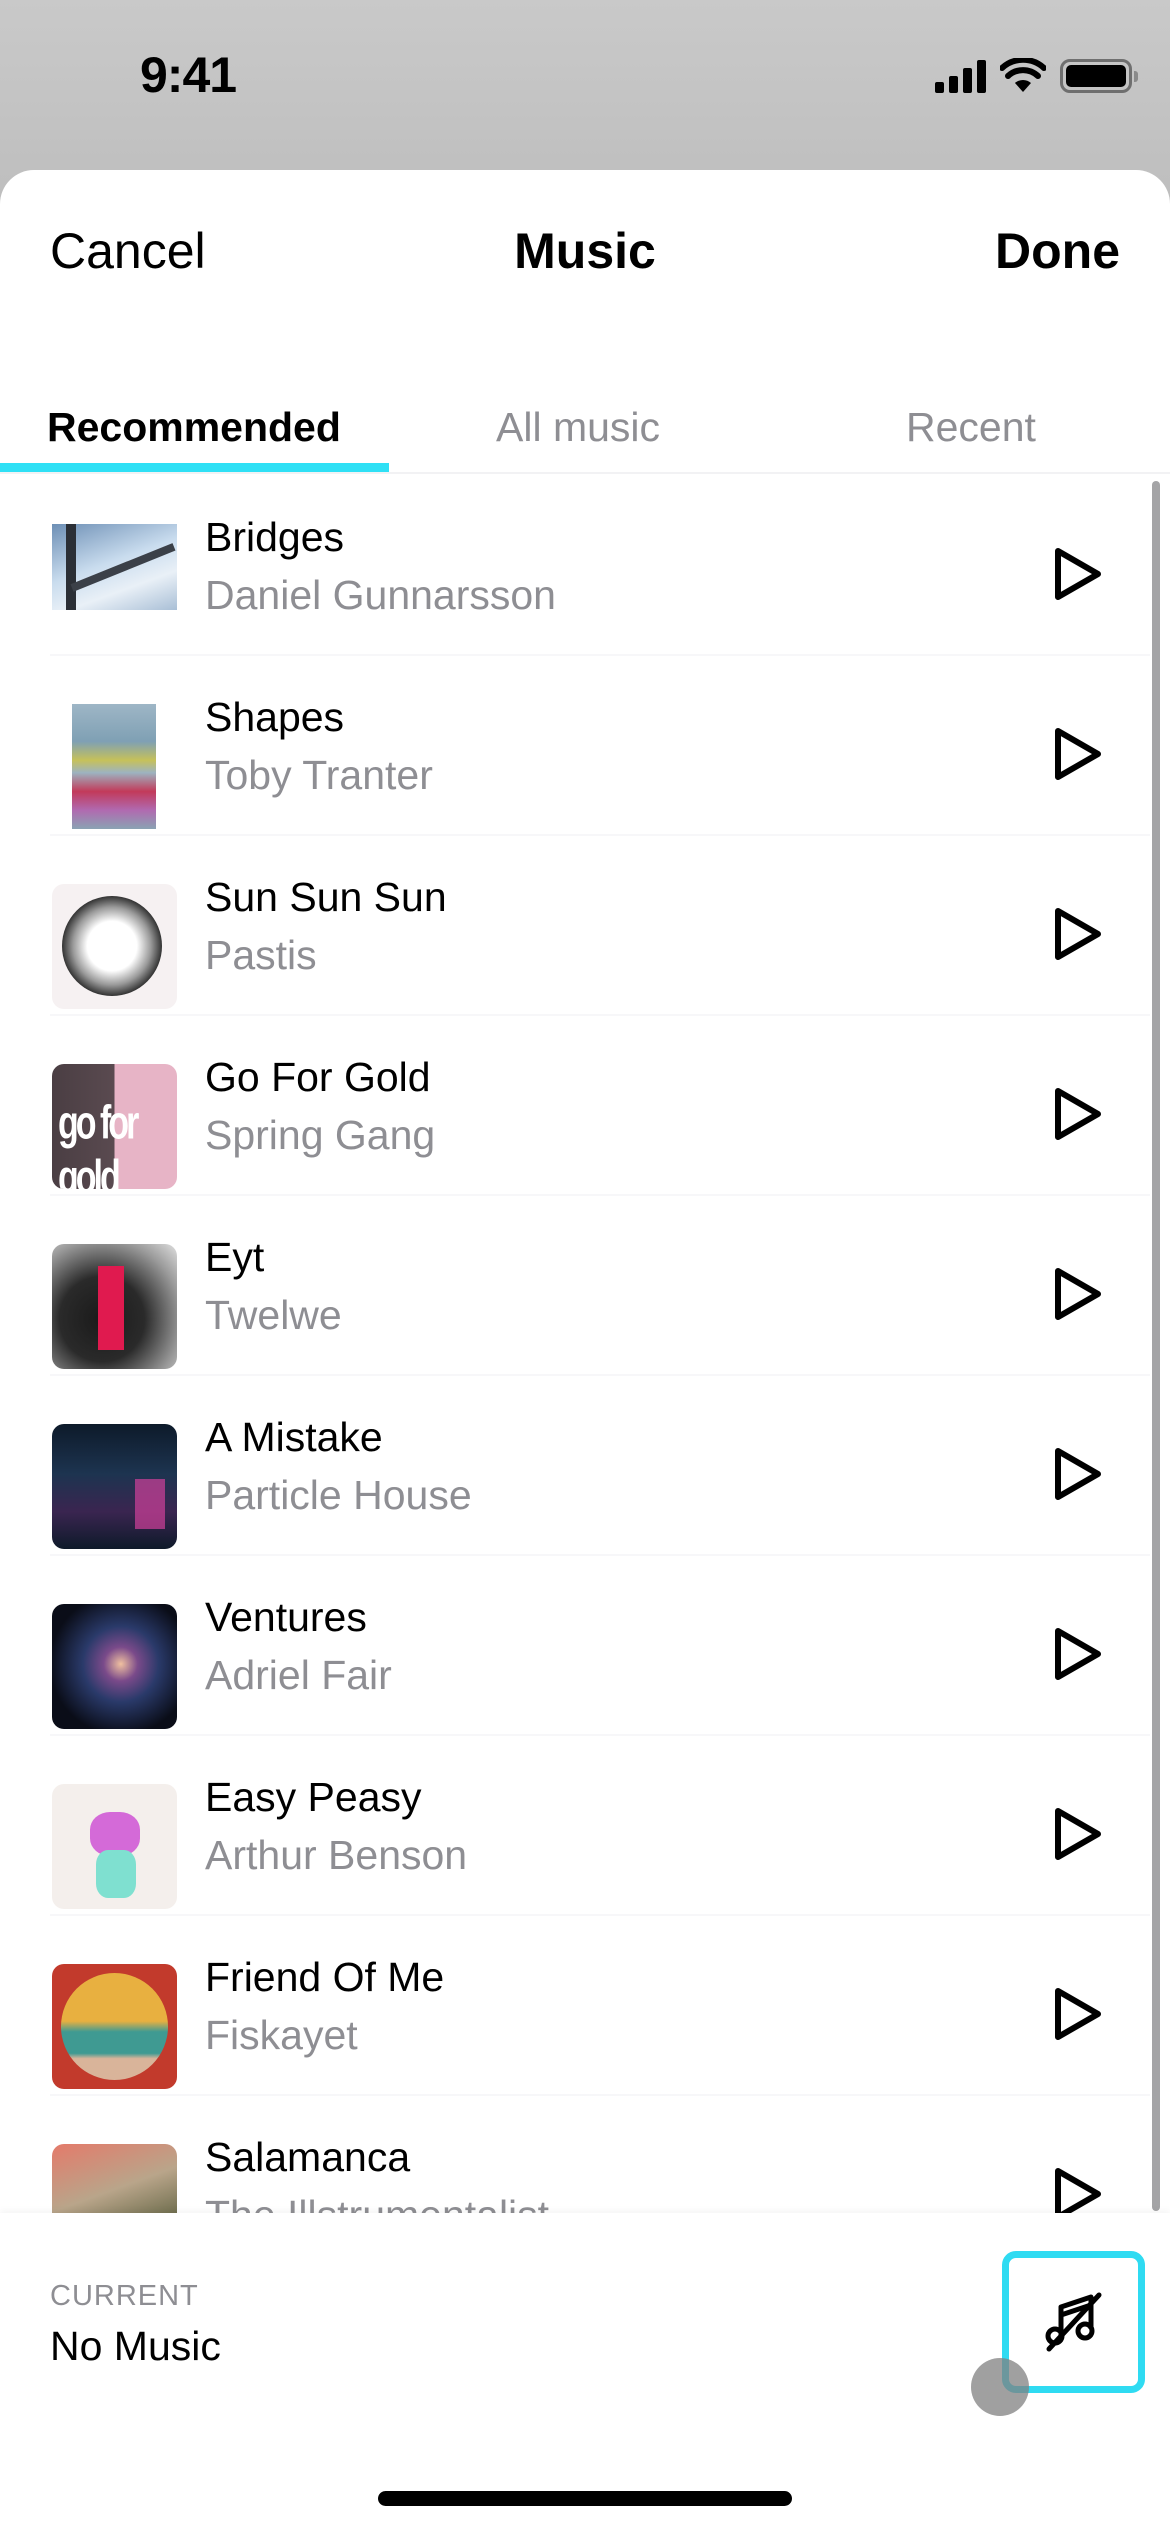 This screenshot has height=2532, width=1170. I want to click on song-row: Easy Peasy Arthur Benson, so click(575, 1826).